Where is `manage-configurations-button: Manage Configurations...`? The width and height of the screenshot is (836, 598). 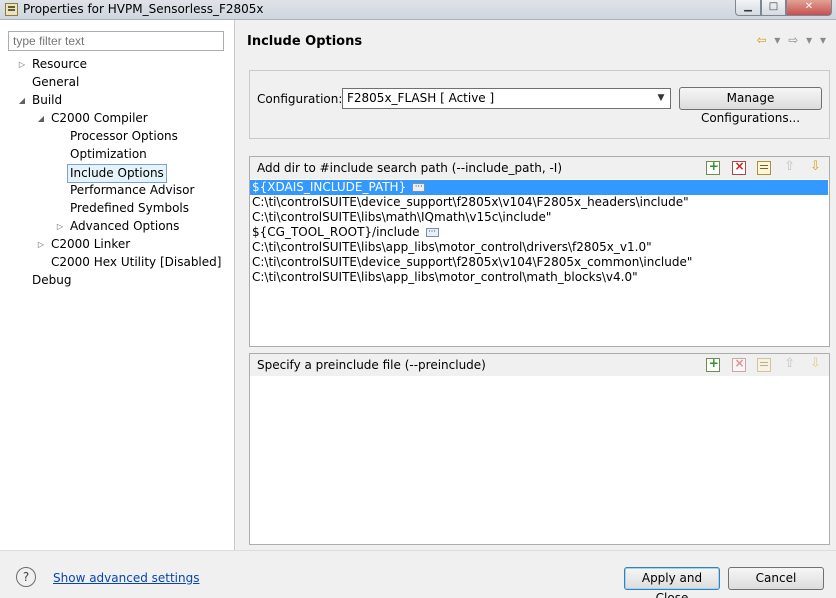
manage-configurations-button: Manage Configurations... is located at coordinates (750, 106).